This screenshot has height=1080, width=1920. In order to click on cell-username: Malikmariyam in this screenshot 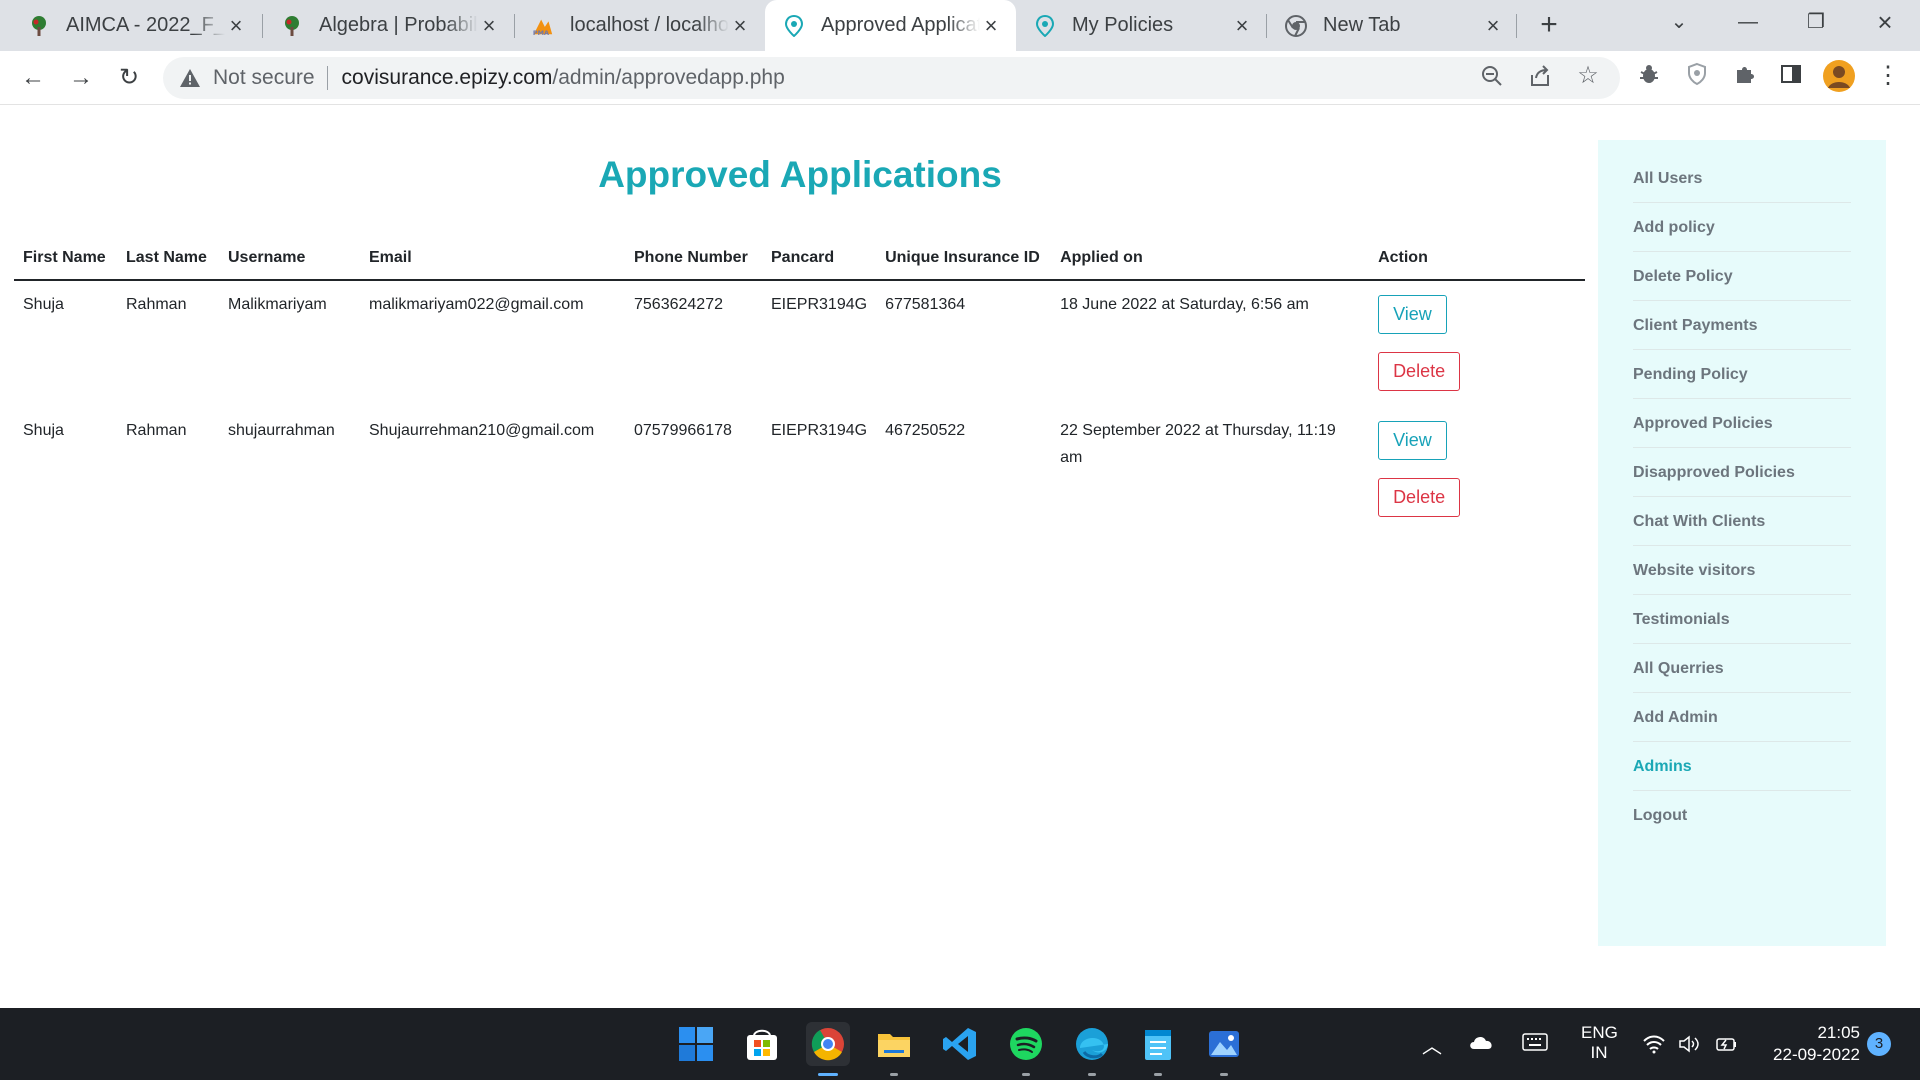, I will do `click(277, 304)`.